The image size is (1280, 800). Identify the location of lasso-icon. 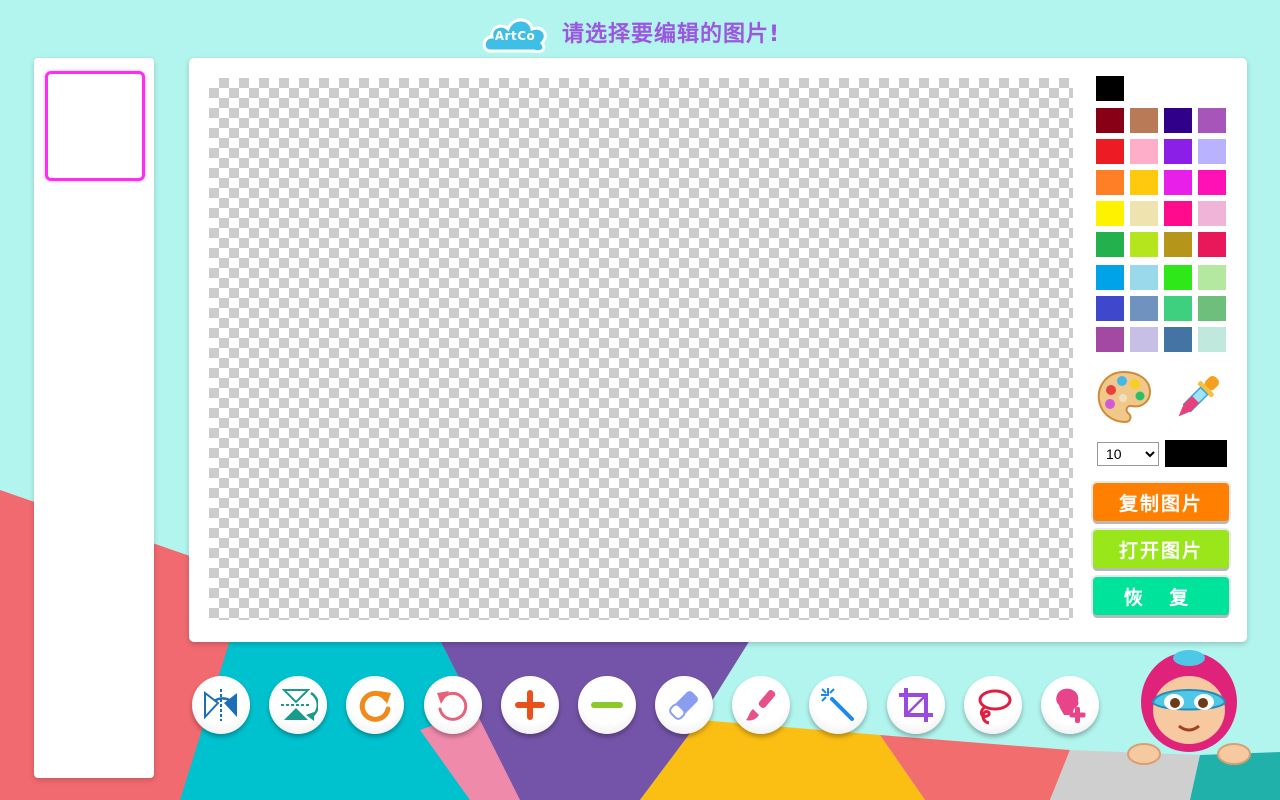
(995, 707).